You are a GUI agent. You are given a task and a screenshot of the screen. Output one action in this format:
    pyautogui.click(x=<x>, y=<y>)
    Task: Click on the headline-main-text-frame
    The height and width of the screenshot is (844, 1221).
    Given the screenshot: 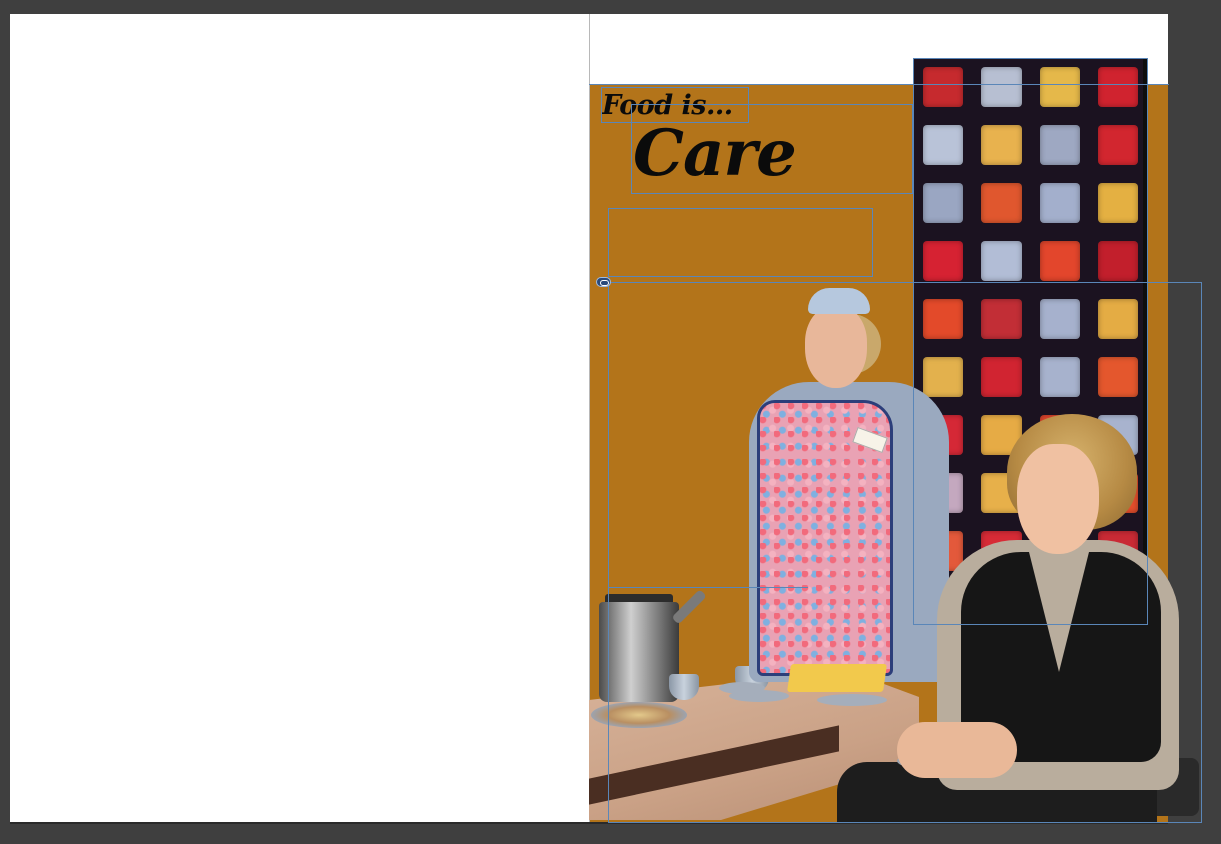 What is the action you would take?
    pyautogui.click(x=772, y=149)
    